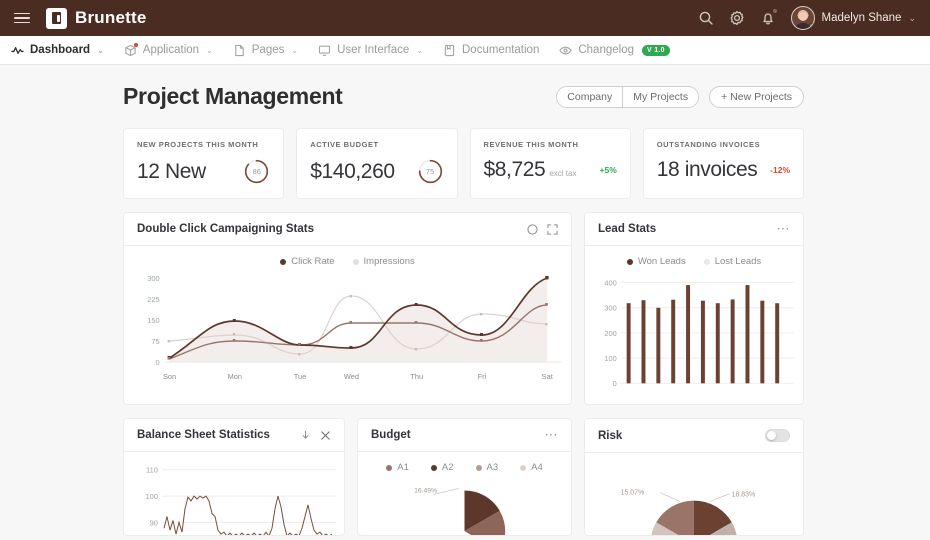 This screenshot has height=540, width=930. Describe the element at coordinates (768, 17) in the screenshot. I see `bell-icon` at that location.